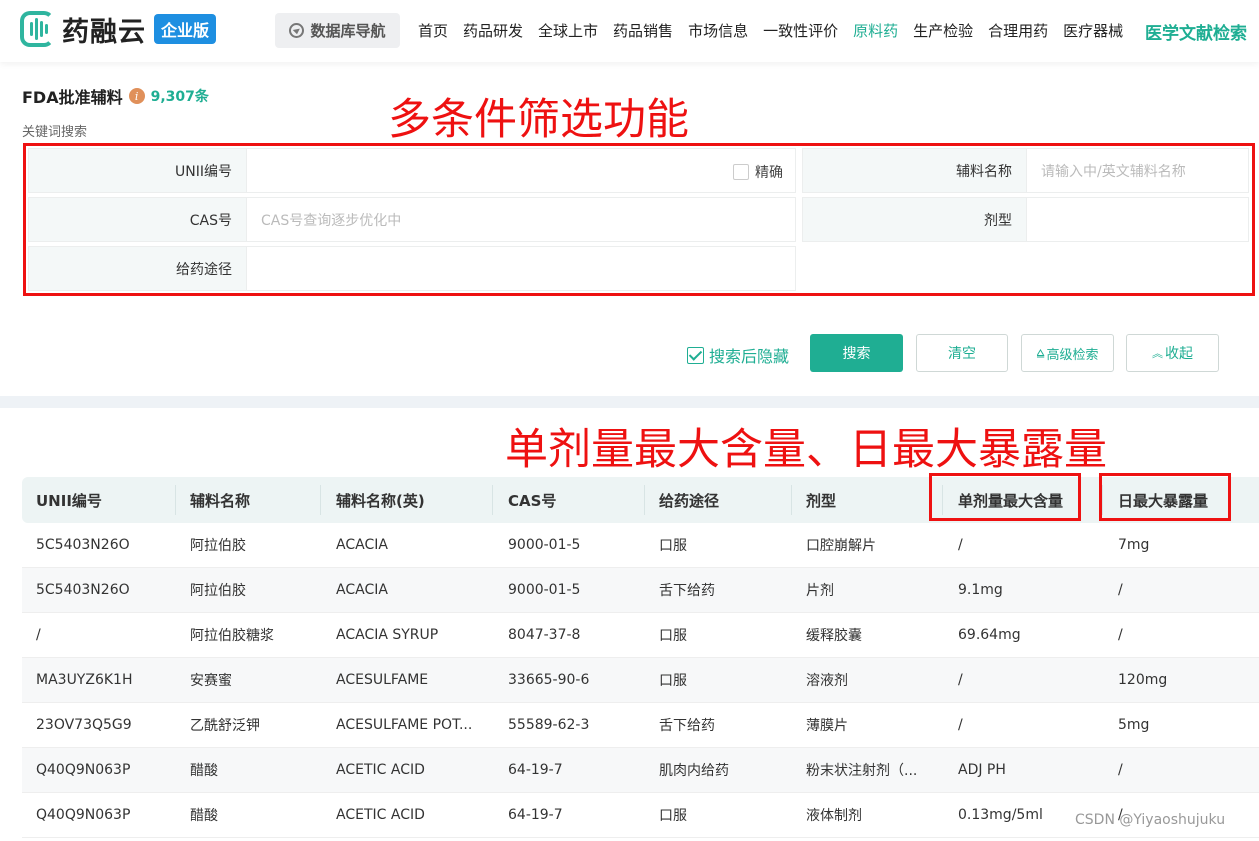 This screenshot has height=841, width=1259. Describe the element at coordinates (69, 500) in the screenshot. I see `col-unii: UNII编号` at that location.